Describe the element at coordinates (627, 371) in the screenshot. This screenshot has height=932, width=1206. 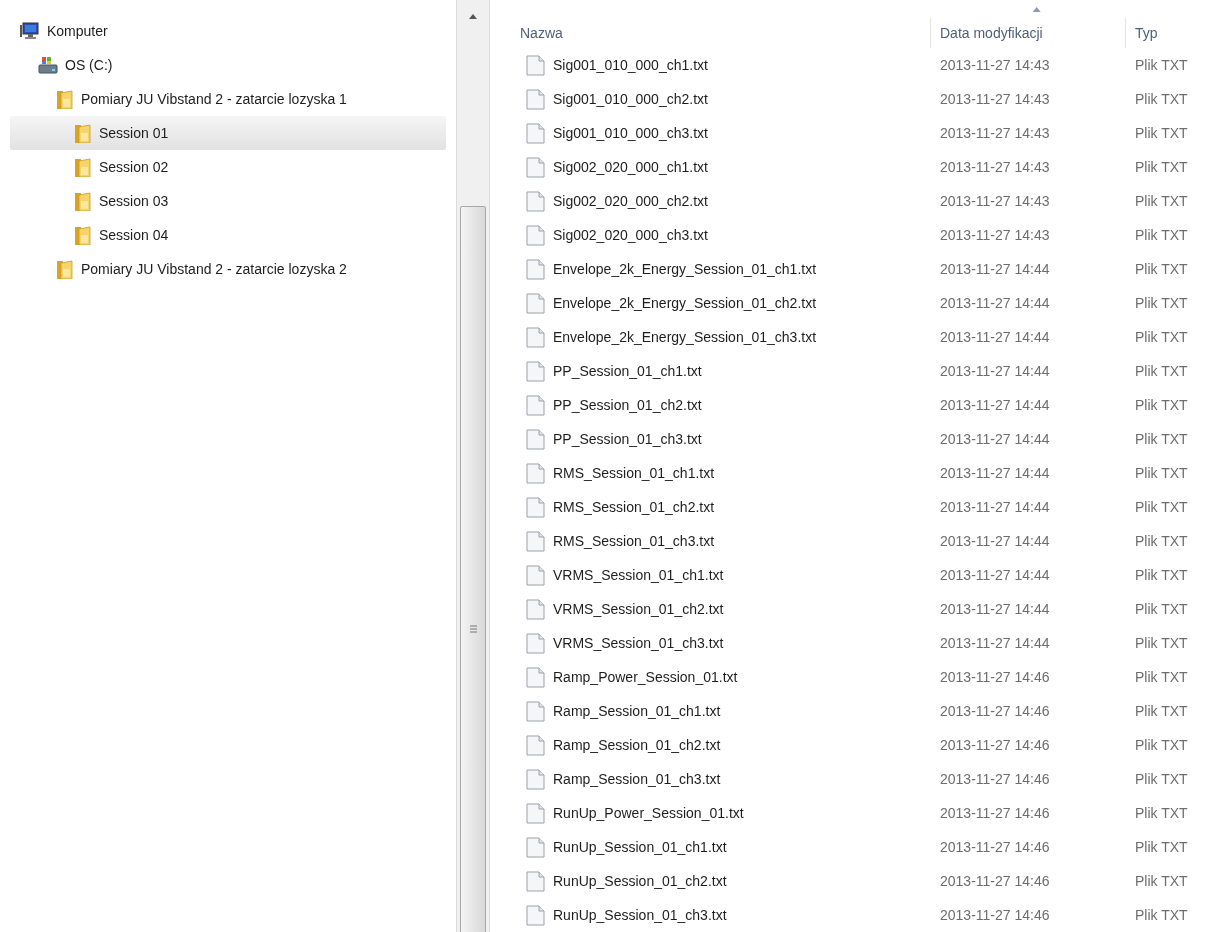
I see `file-name: PP_Session_01_ch1.txt` at that location.